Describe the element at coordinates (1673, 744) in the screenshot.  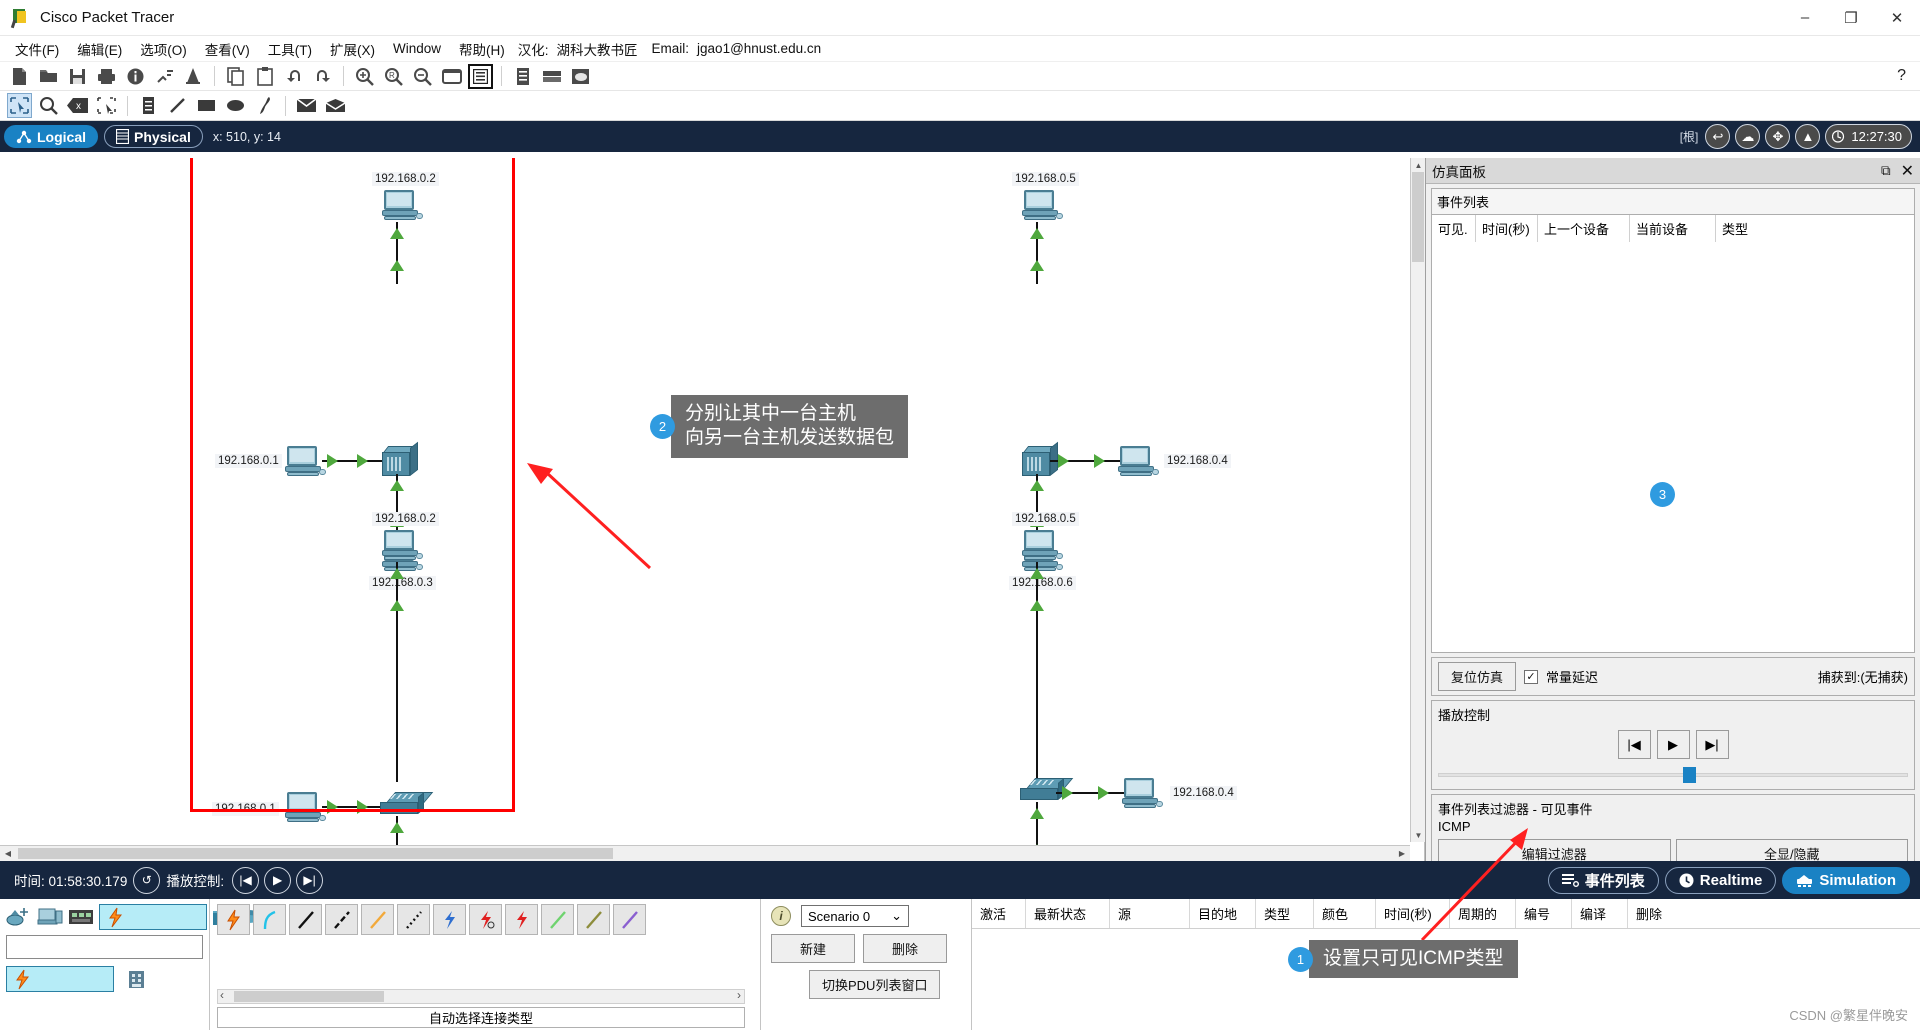
I see `playback-play-button: ▶` at that location.